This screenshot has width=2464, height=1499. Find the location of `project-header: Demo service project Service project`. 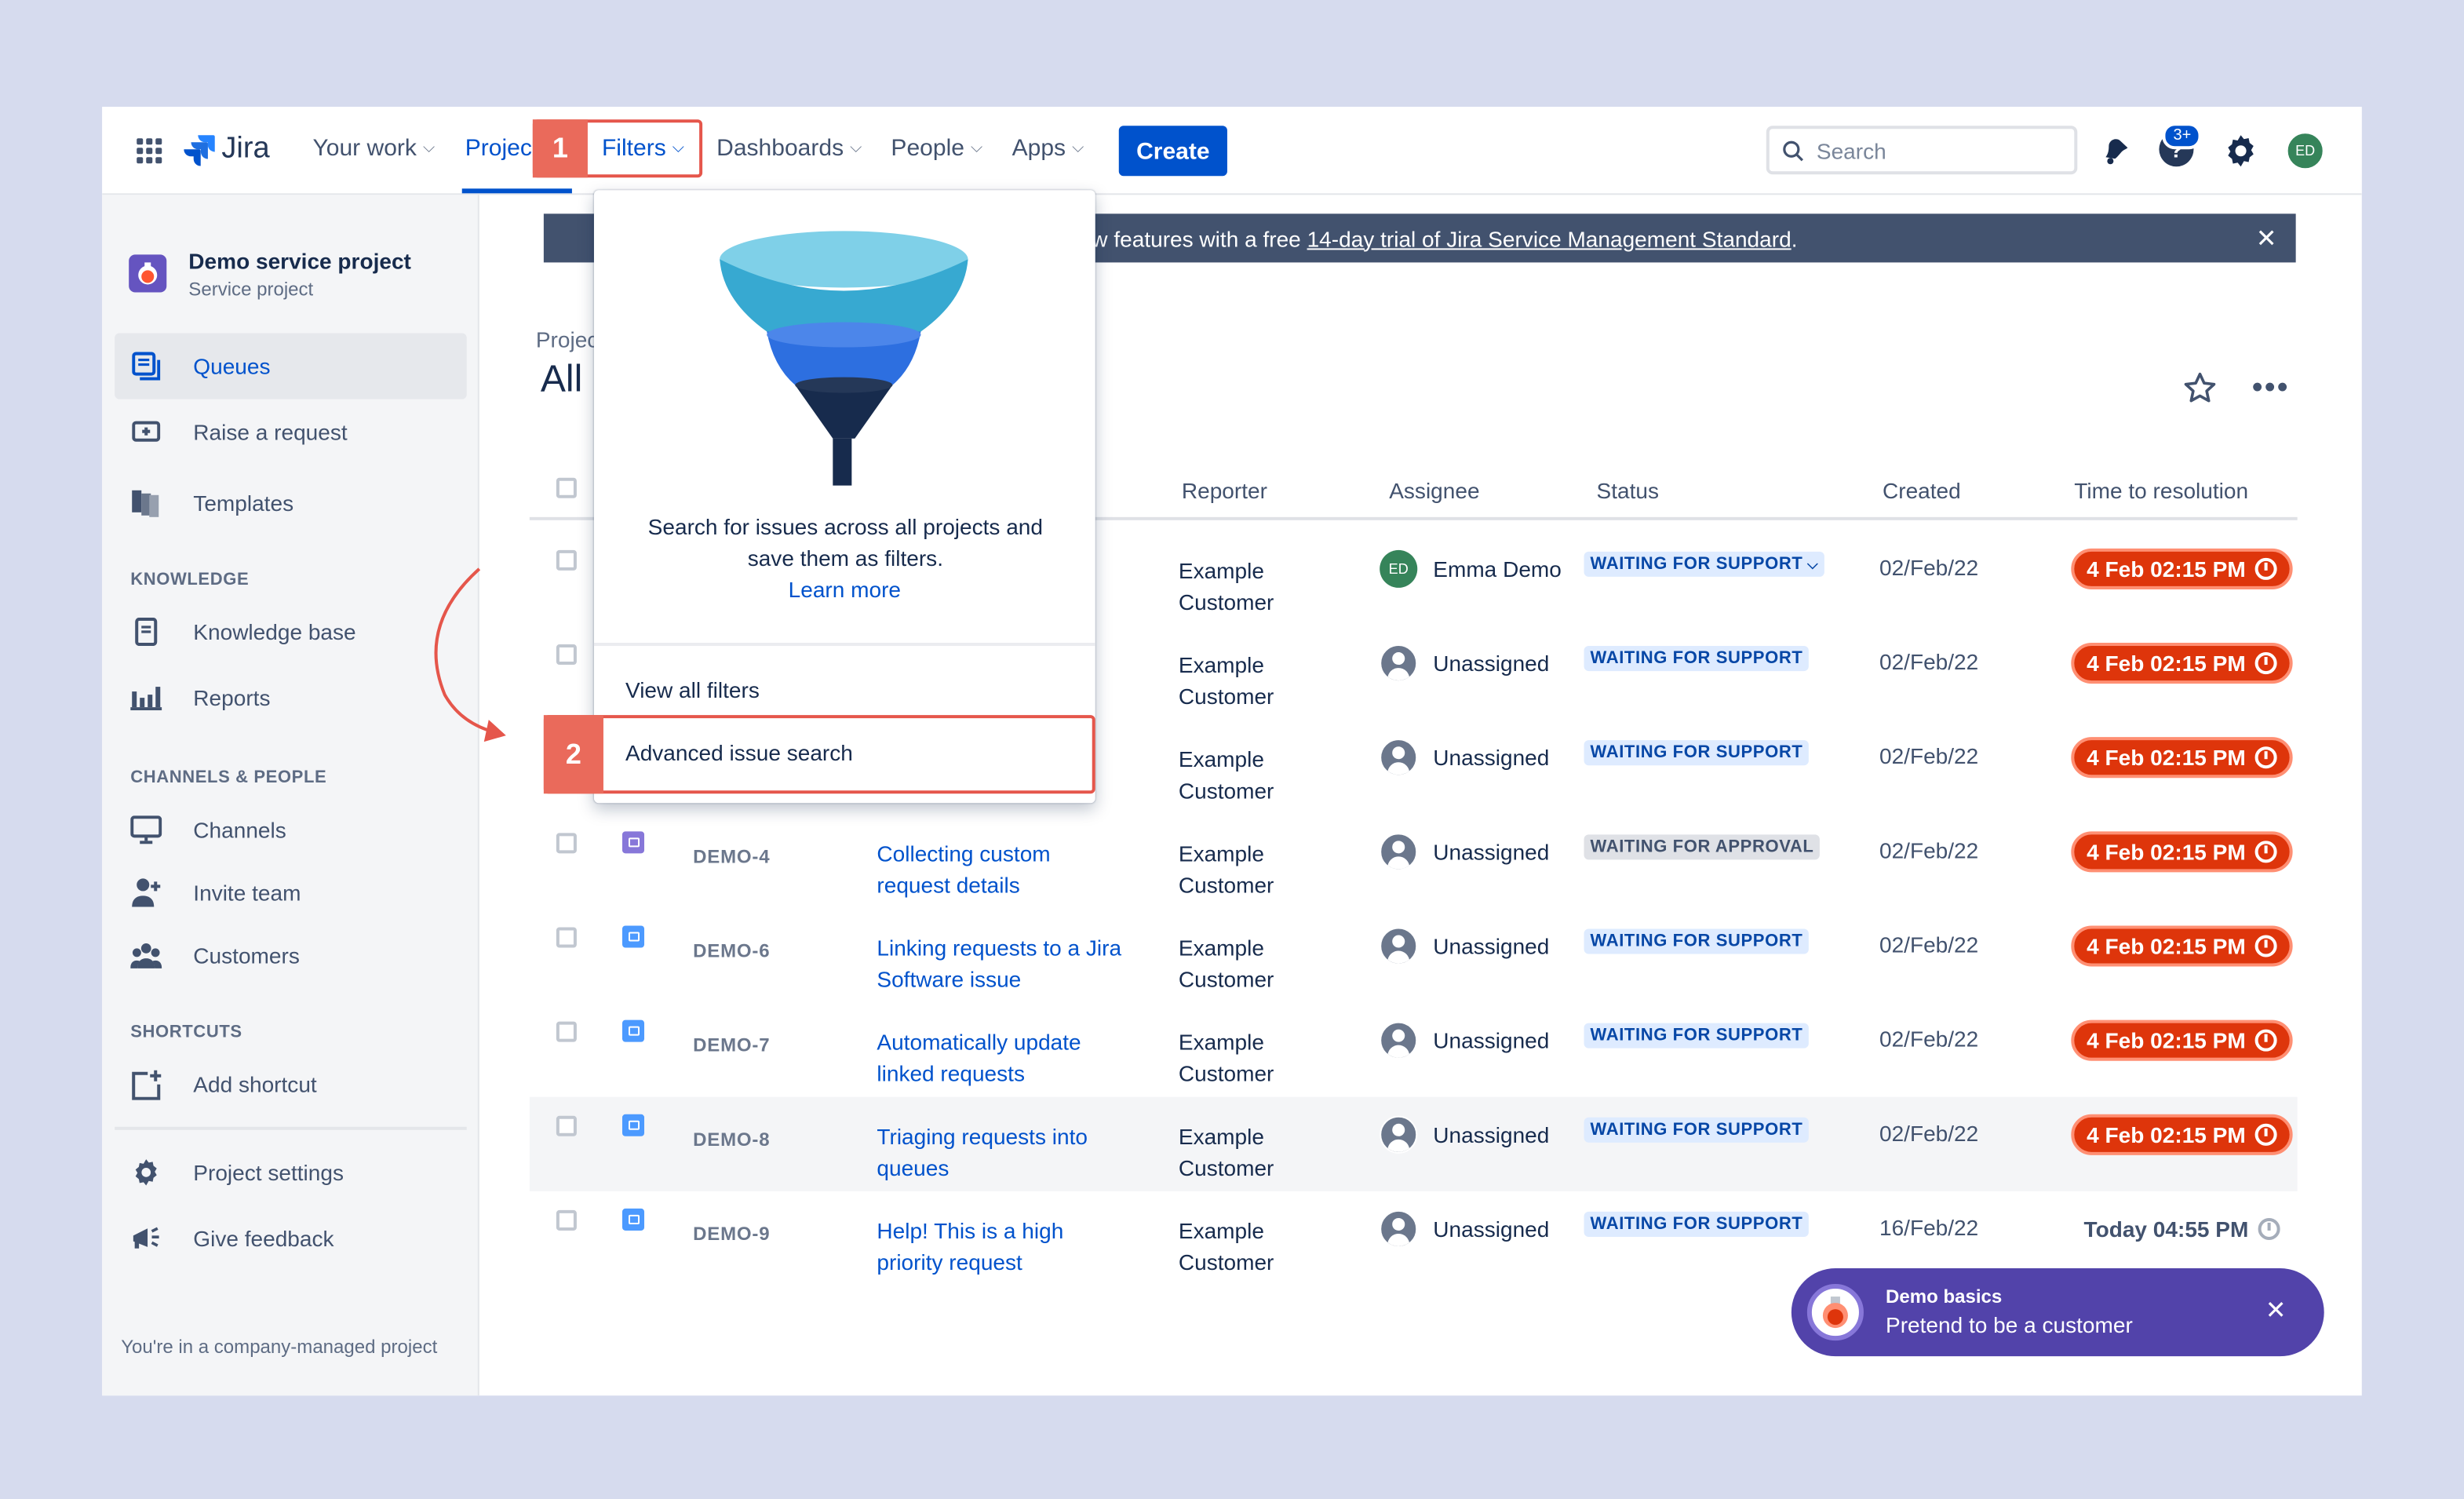

project-header: Demo service project Service project is located at coordinates (270, 274).